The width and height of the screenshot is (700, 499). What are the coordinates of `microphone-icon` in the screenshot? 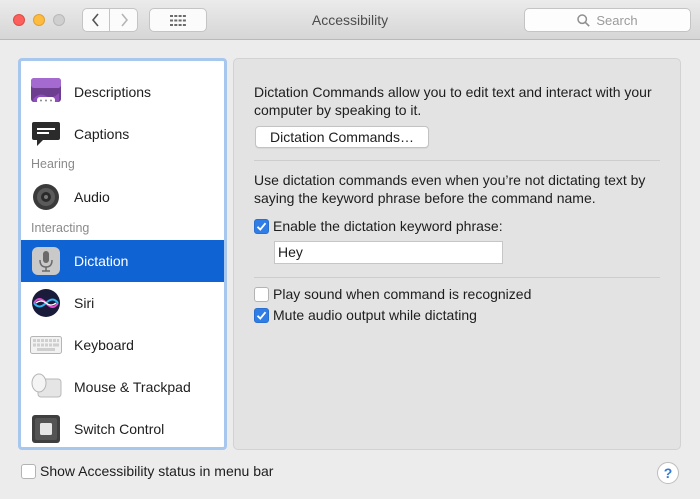 It's located at (46, 261).